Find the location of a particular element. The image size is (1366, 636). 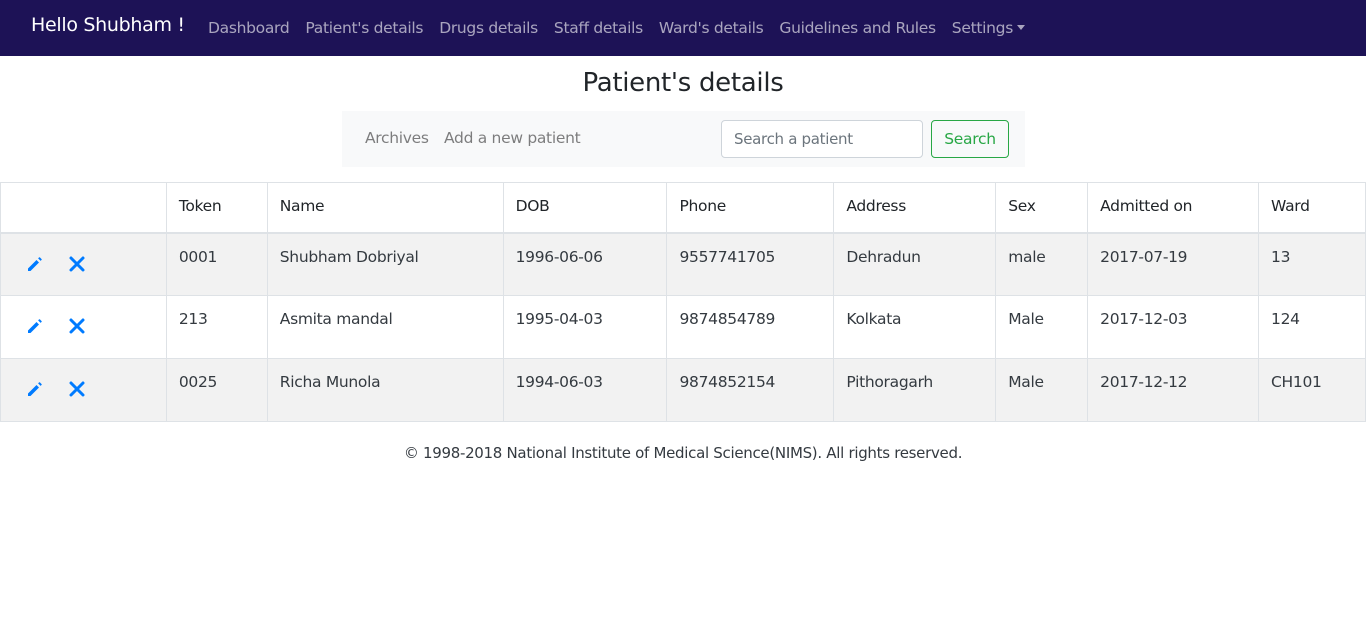

cell-name: Shubham Dobriyal is located at coordinates (385, 264).